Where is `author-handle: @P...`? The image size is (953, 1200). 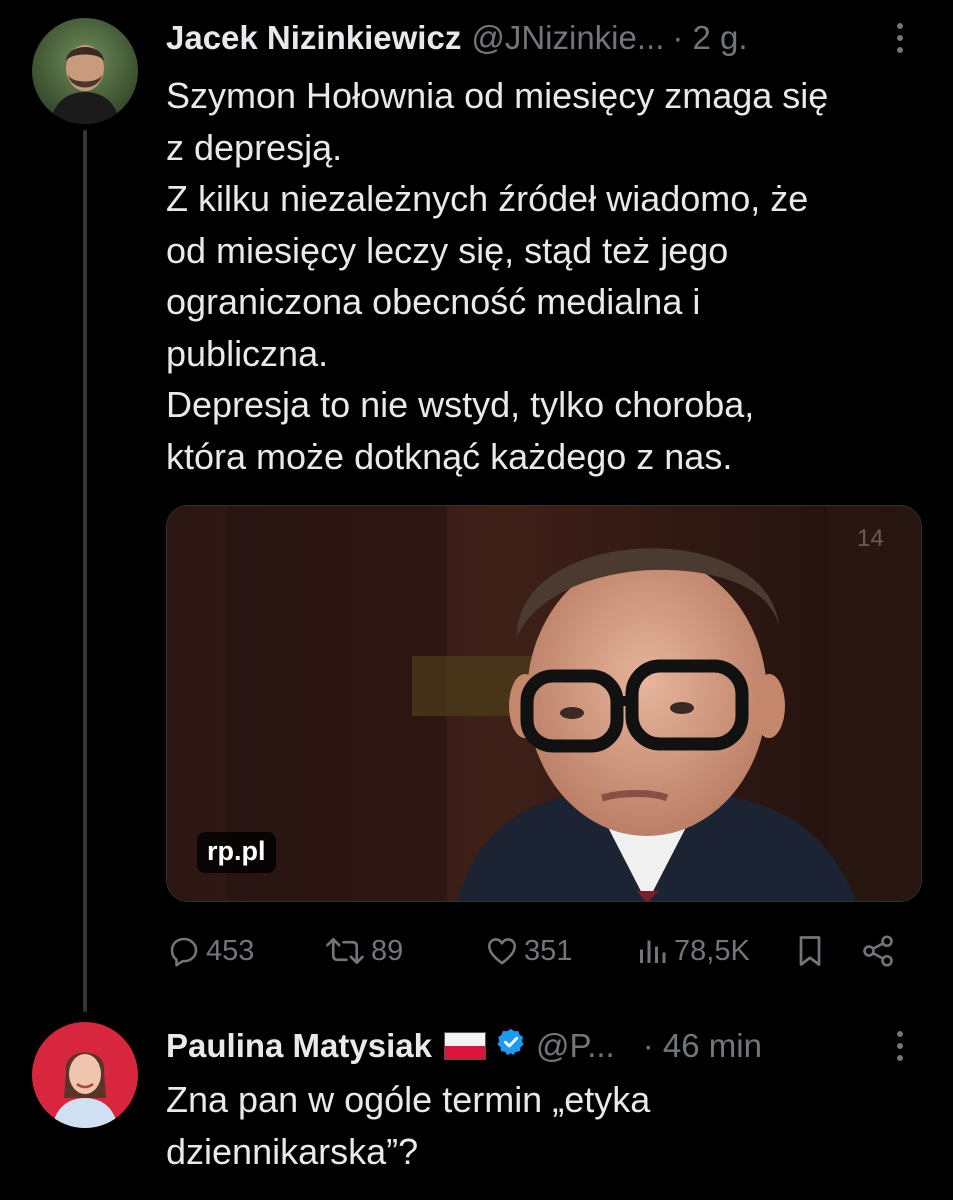 author-handle: @P... is located at coordinates (575, 1046).